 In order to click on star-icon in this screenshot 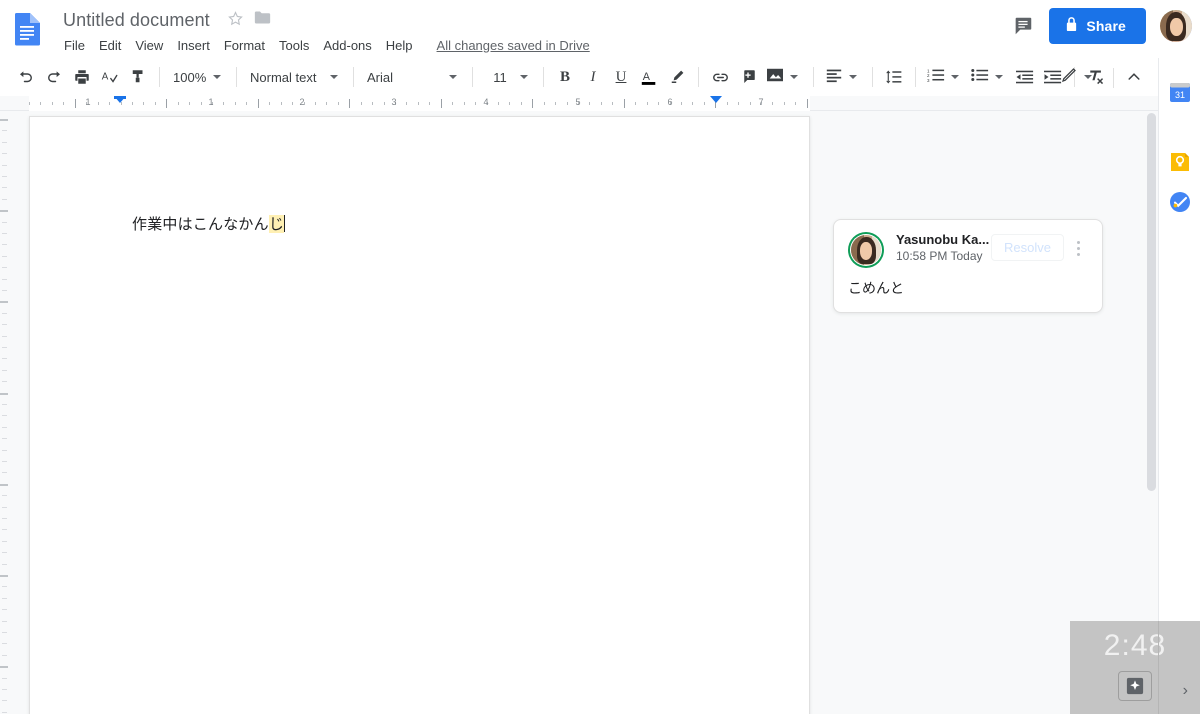, I will do `click(235, 20)`.